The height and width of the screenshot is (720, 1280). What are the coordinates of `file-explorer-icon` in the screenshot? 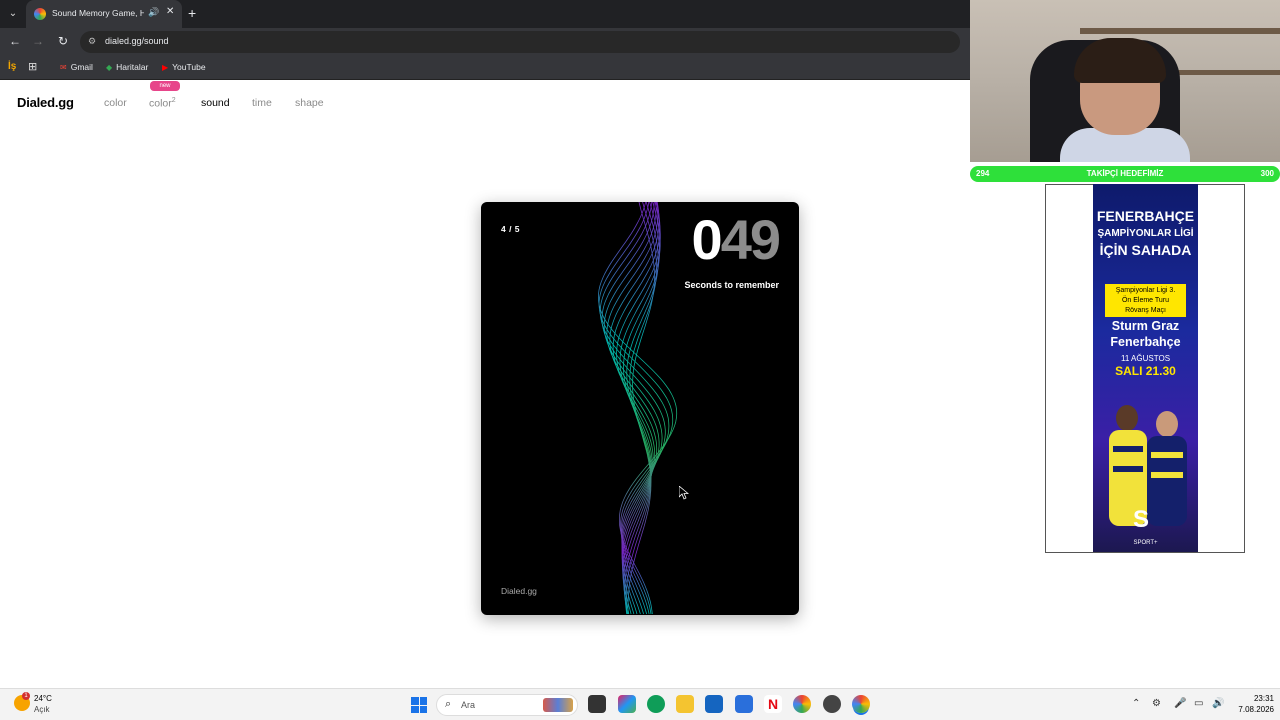 It's located at (685, 704).